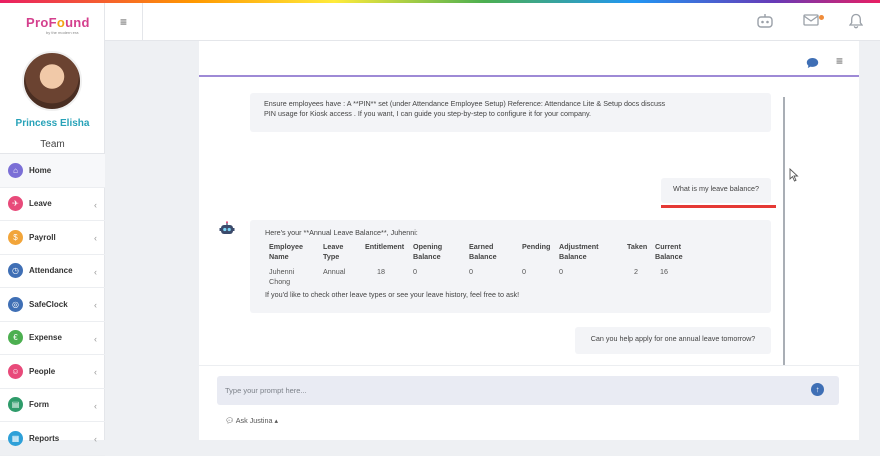 Image resolution: width=880 pixels, height=456 pixels. Describe the element at coordinates (839, 61) in the screenshot. I see `menu-list-icon: ≡` at that location.